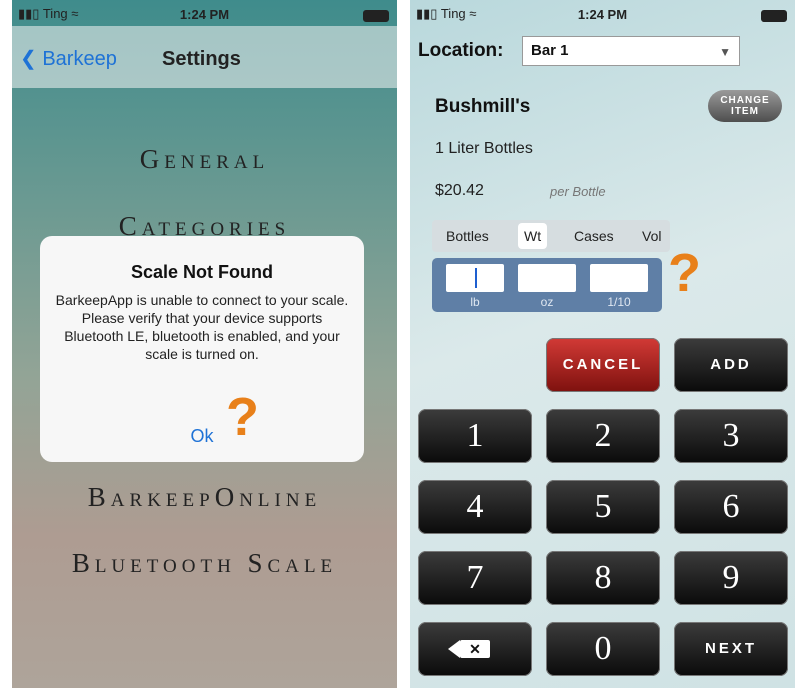  Describe the element at coordinates (475, 507) in the screenshot. I see `key-4: 4` at that location.